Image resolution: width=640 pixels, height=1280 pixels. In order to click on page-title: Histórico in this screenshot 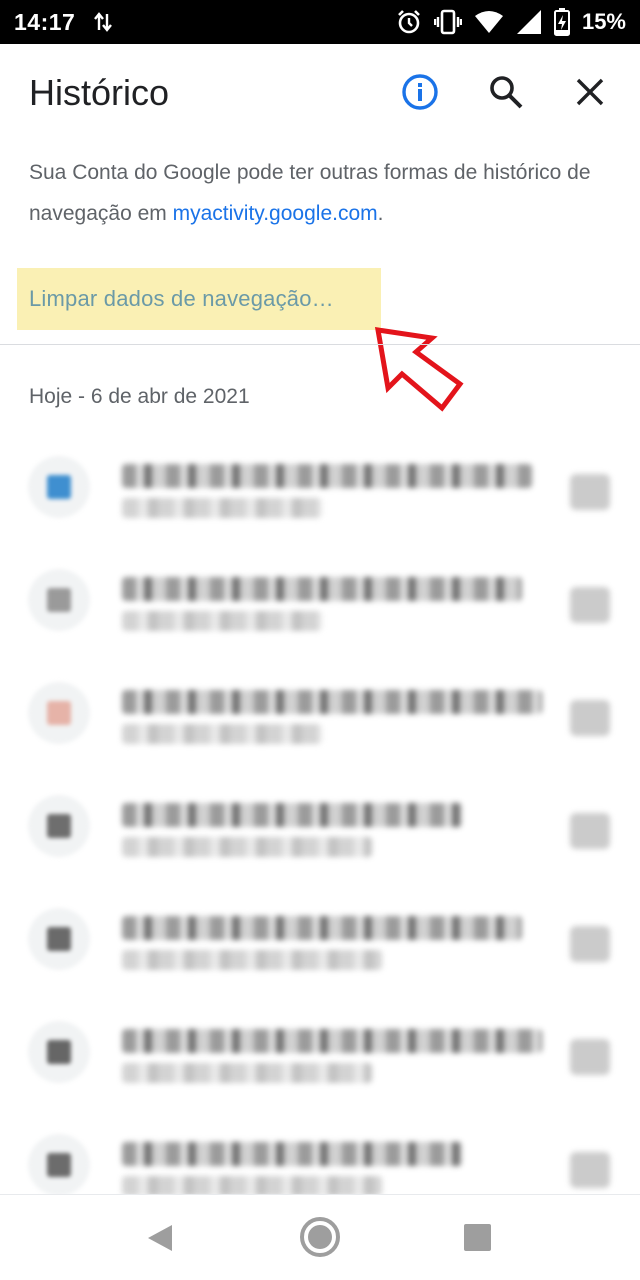, I will do `click(99, 92)`.